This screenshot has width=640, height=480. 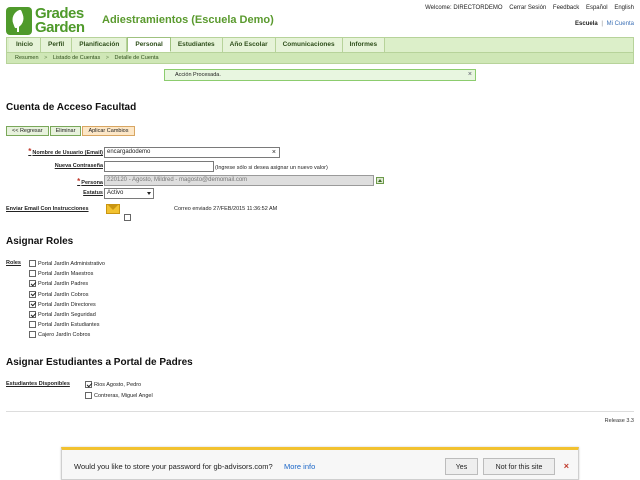 What do you see at coordinates (27, 58) in the screenshot?
I see `breadcrumb-resumen: Resumen` at bounding box center [27, 58].